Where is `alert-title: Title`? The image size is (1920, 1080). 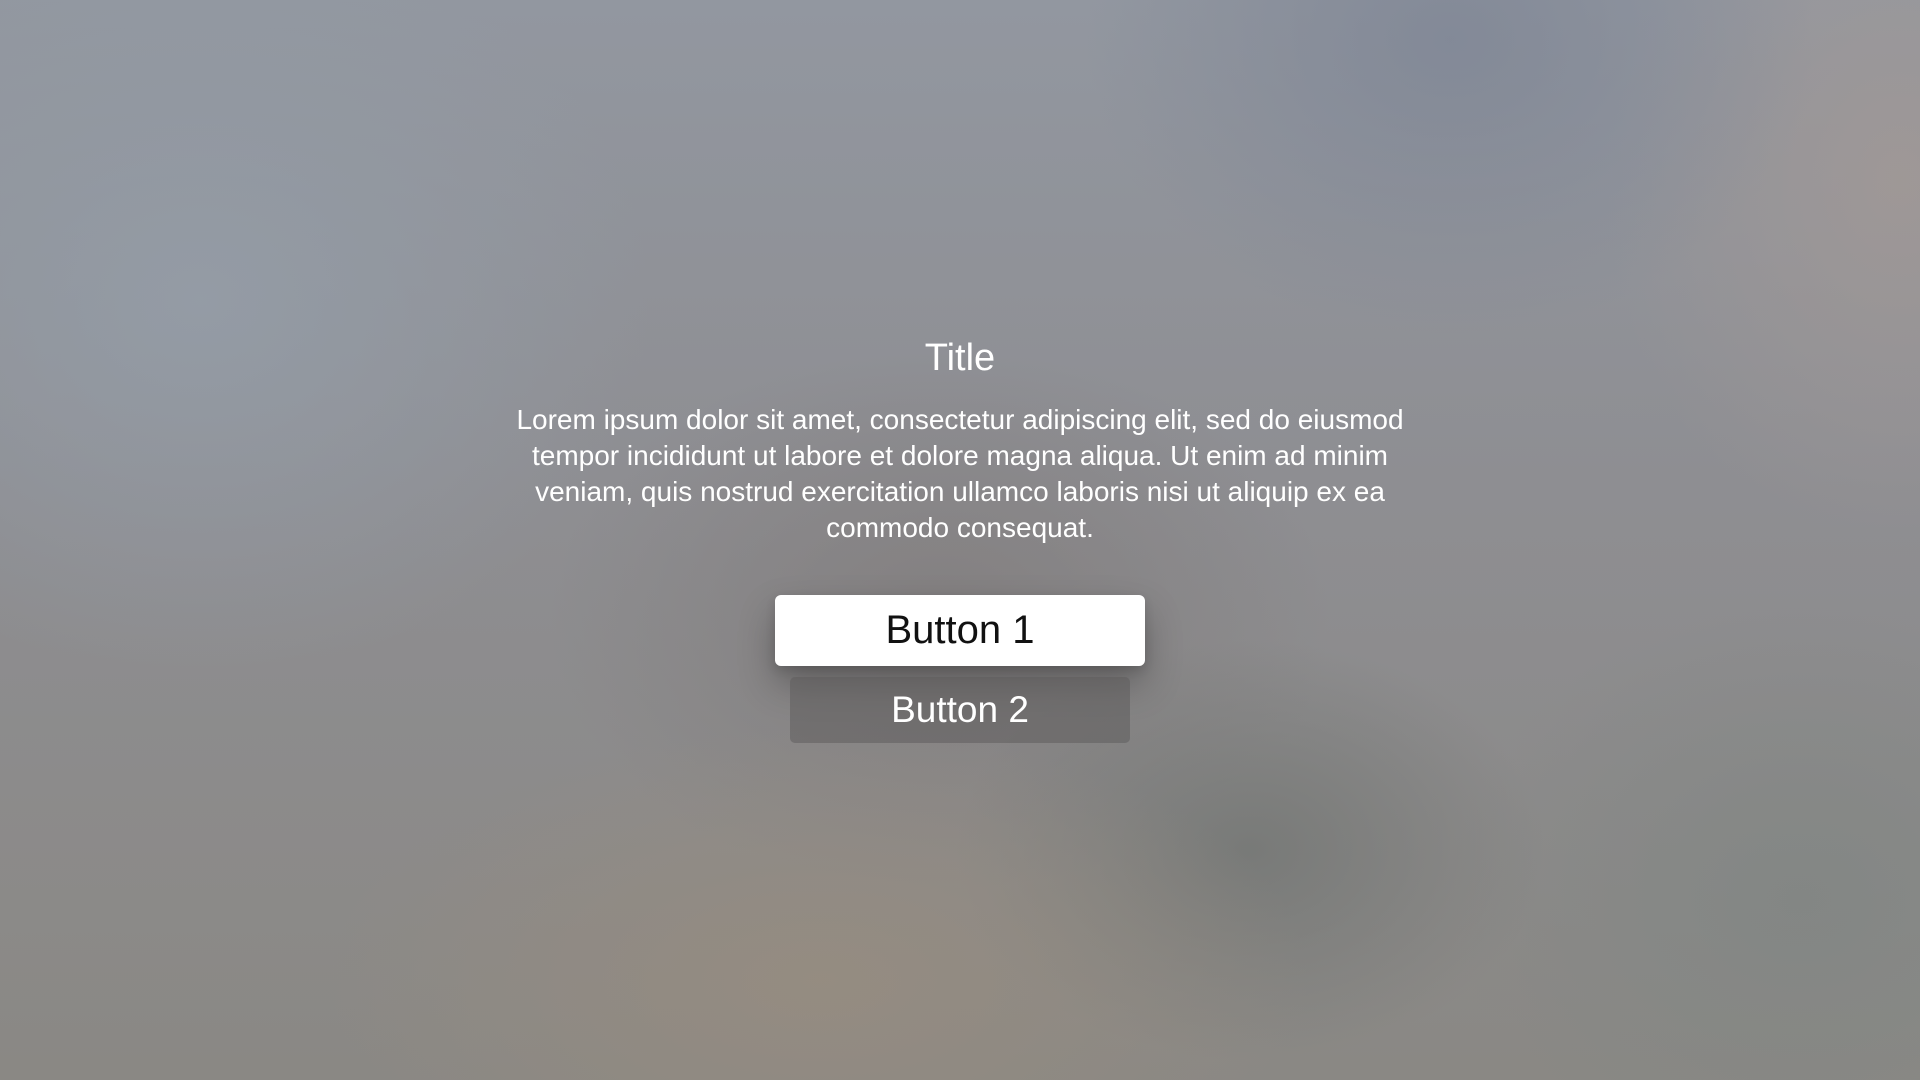 alert-title: Title is located at coordinates (960, 358).